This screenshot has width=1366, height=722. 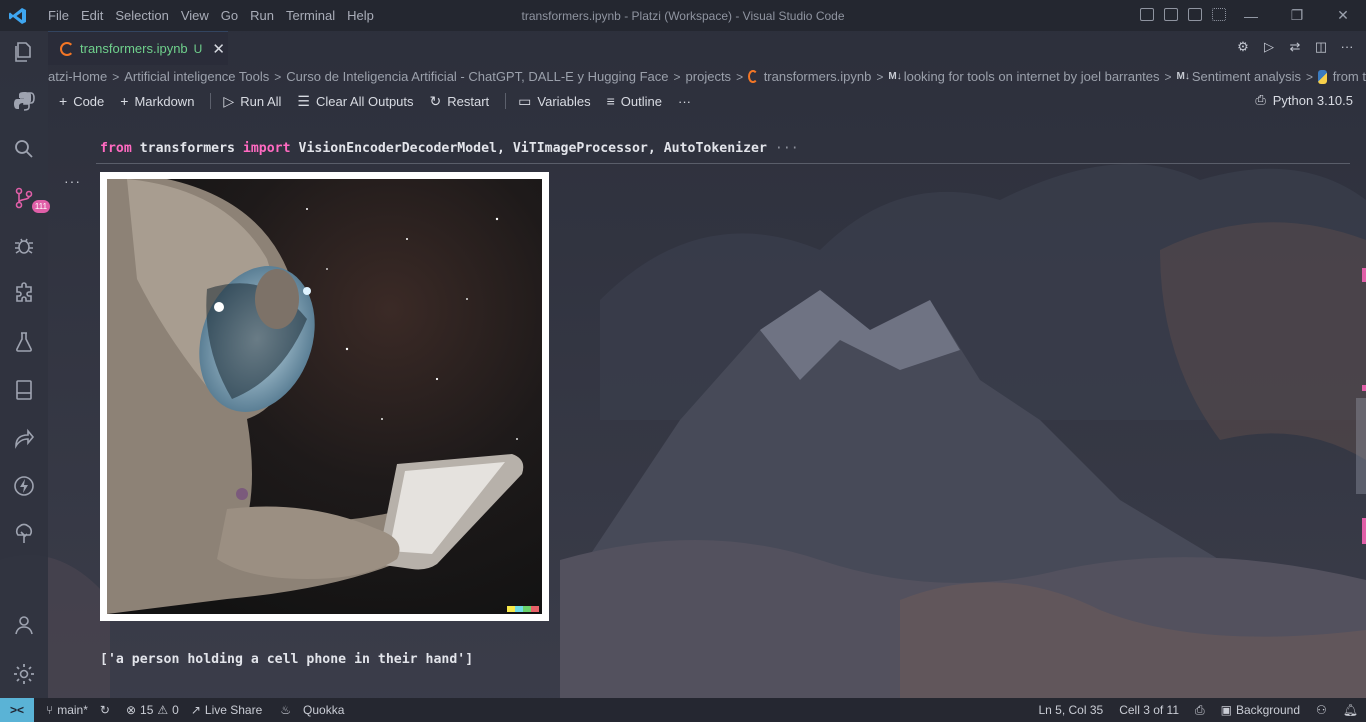 What do you see at coordinates (138, 48) in the screenshot?
I see `tab-transformers-ipynb: transformers.ipynb U ✕` at bounding box center [138, 48].